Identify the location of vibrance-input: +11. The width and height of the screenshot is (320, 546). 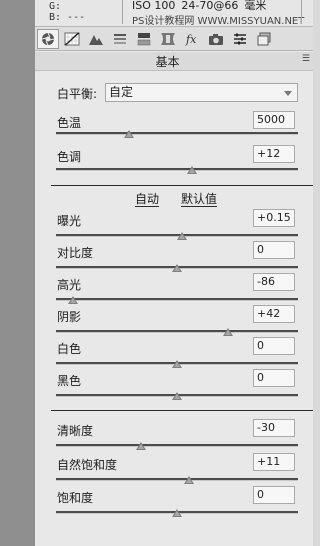
(274, 462).